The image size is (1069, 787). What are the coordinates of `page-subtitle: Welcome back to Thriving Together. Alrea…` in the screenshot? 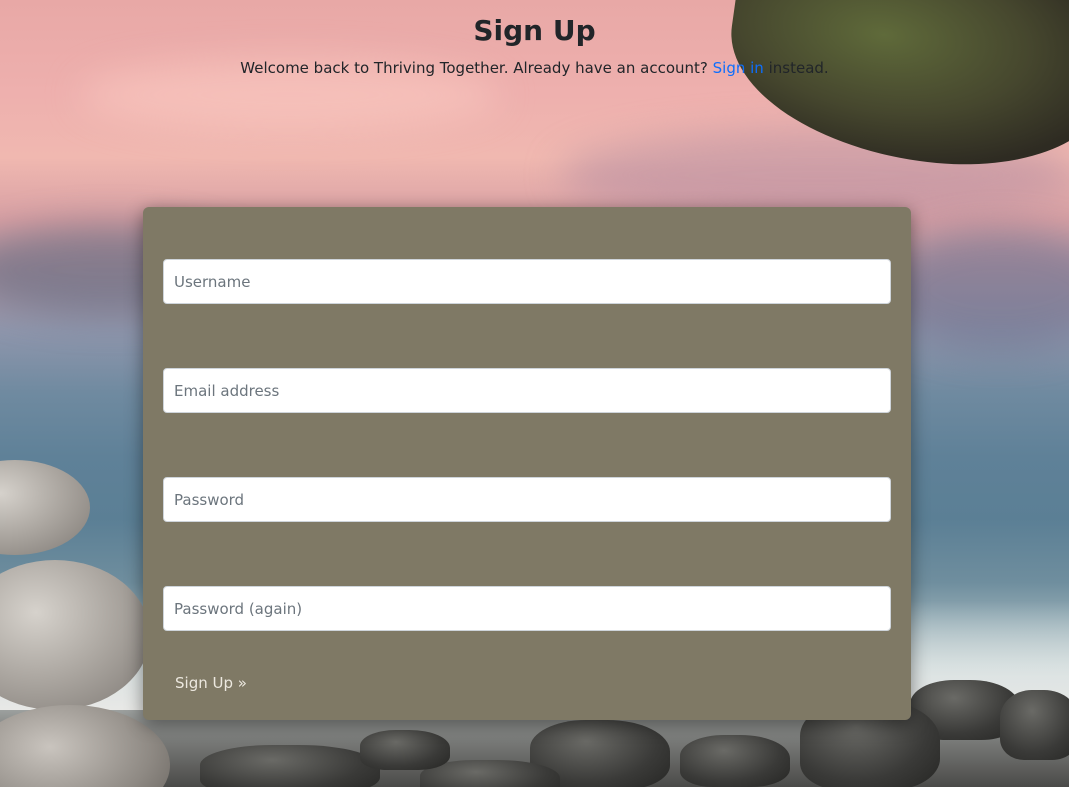 It's located at (534, 68).